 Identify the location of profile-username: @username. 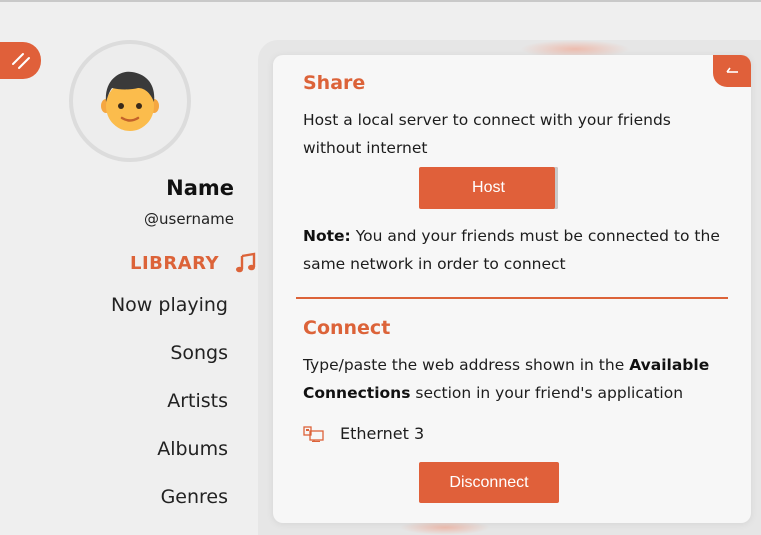
(189, 219).